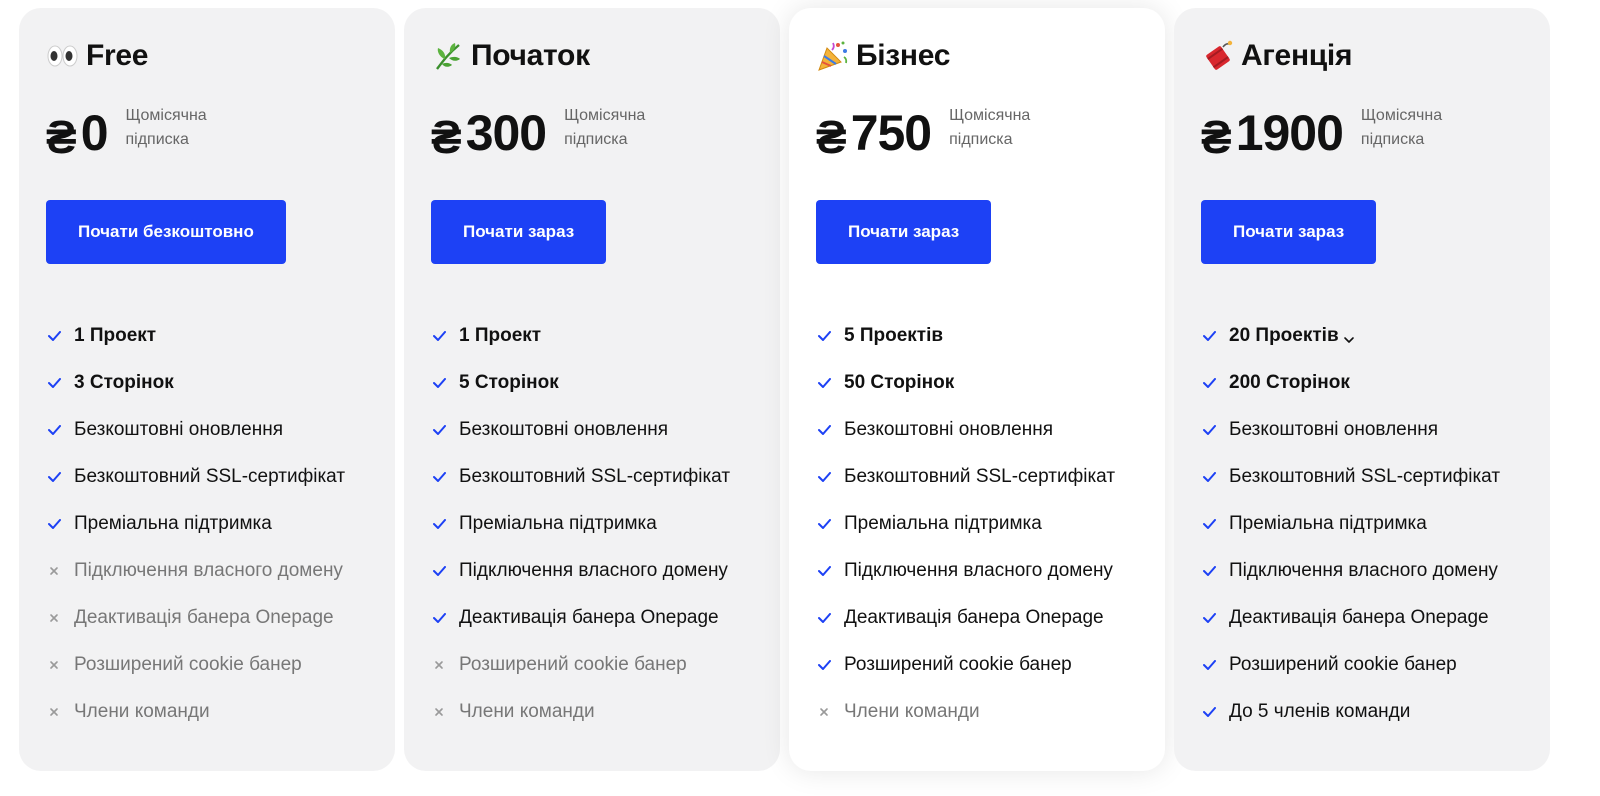  I want to click on feature-item: 5 Сторінок, so click(580, 382).